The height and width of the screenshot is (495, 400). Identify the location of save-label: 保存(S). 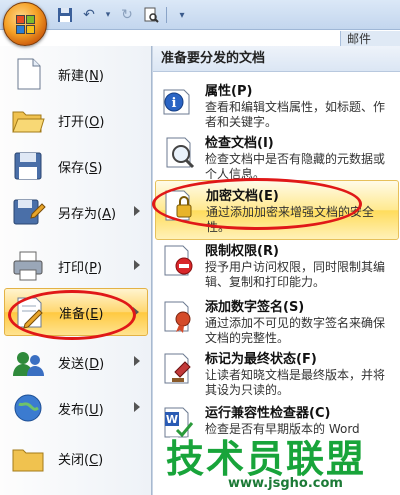
(80, 168).